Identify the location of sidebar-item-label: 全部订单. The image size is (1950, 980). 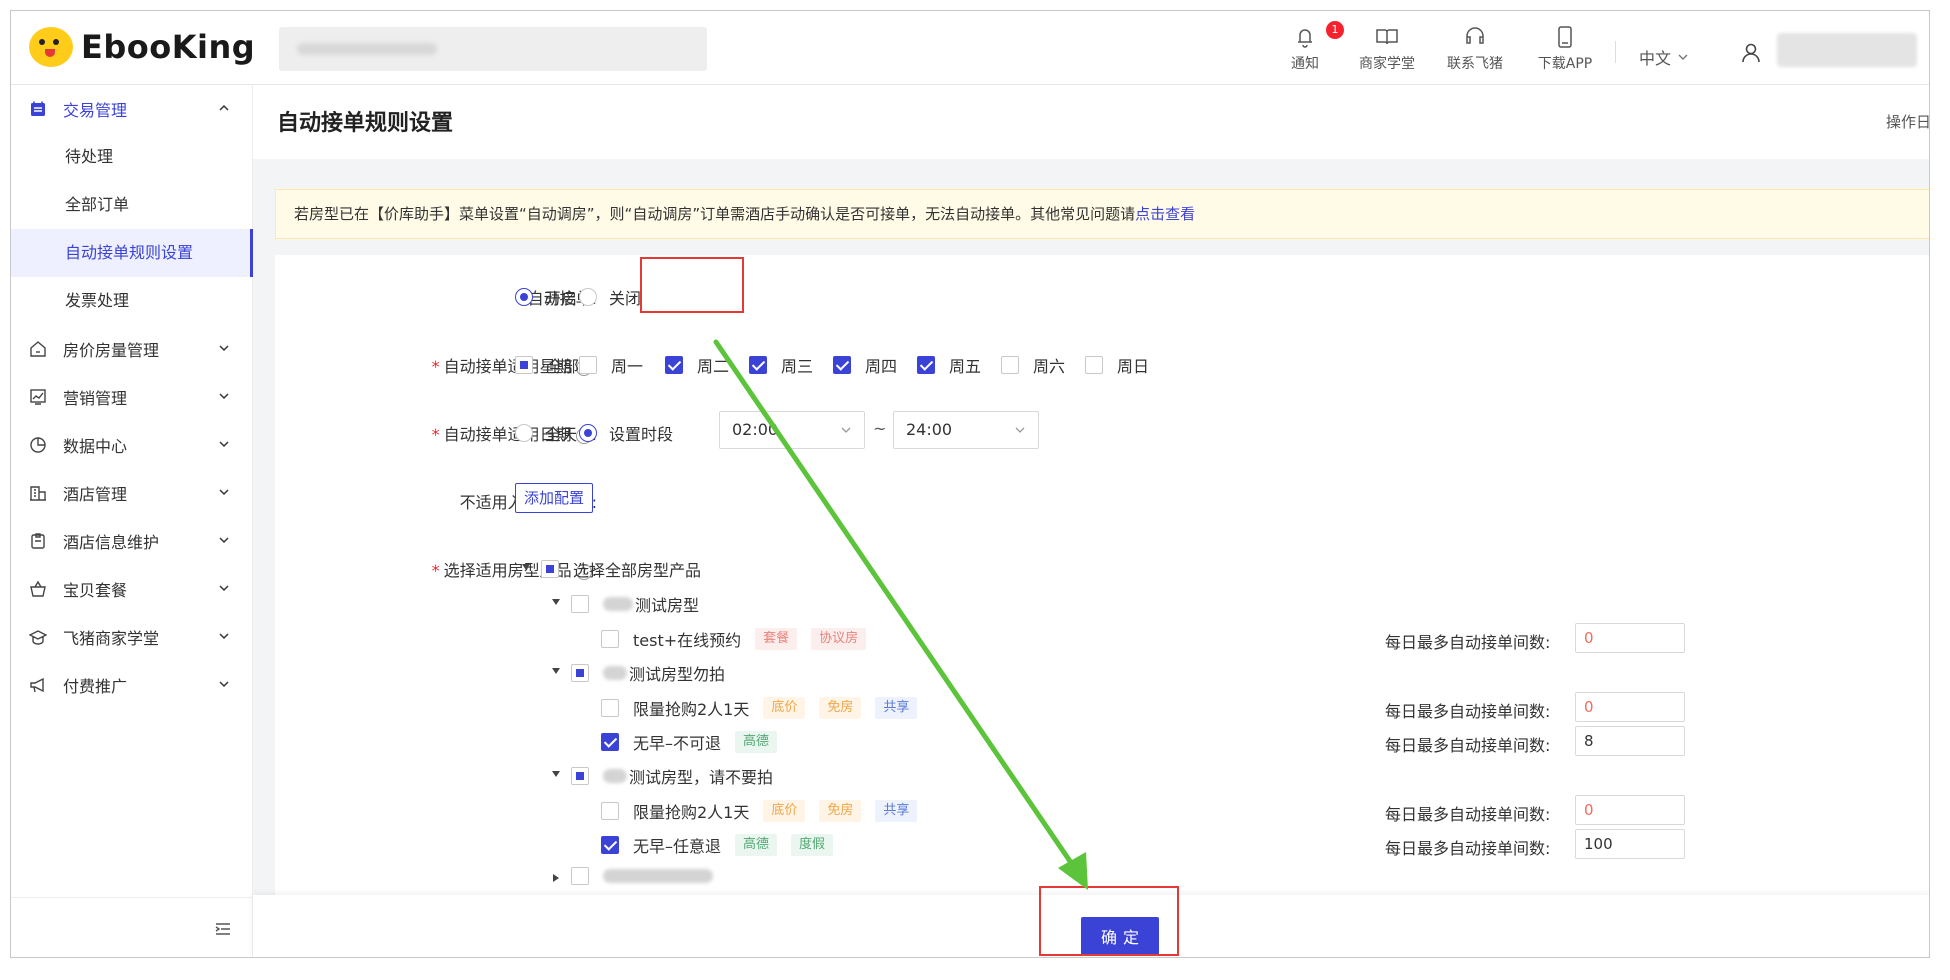
(97, 204).